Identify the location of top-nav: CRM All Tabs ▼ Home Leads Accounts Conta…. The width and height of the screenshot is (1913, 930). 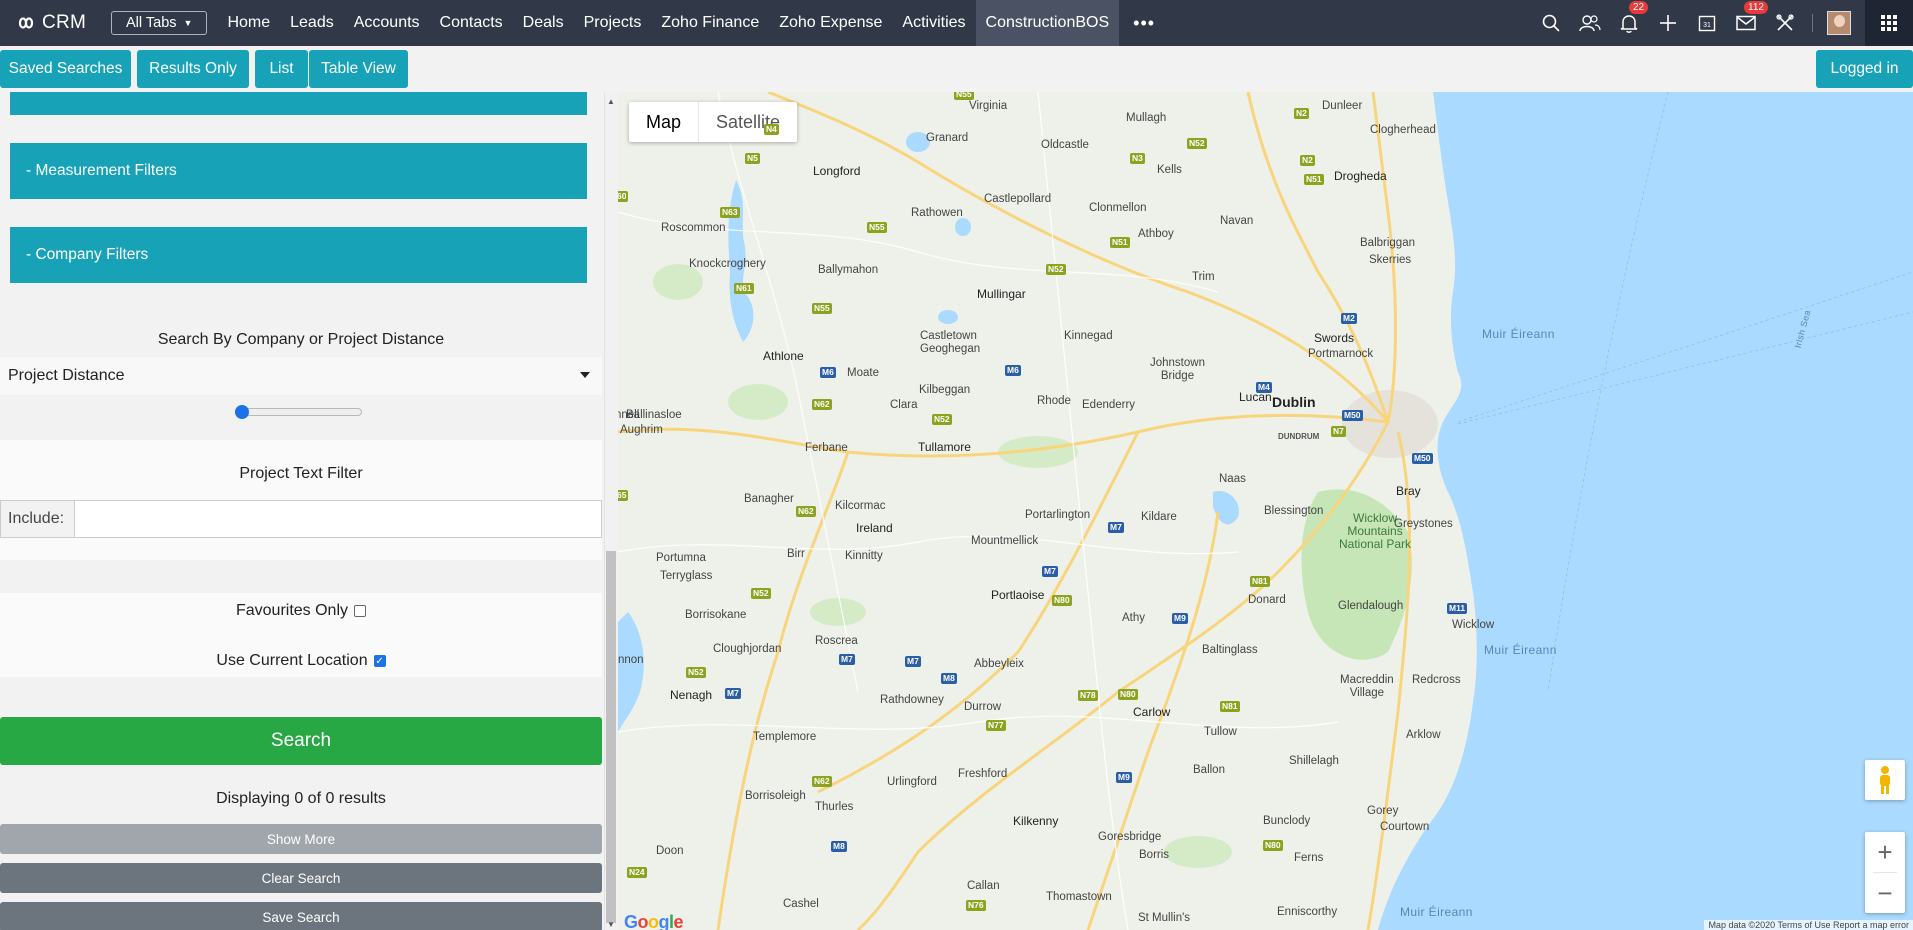
(956, 23).